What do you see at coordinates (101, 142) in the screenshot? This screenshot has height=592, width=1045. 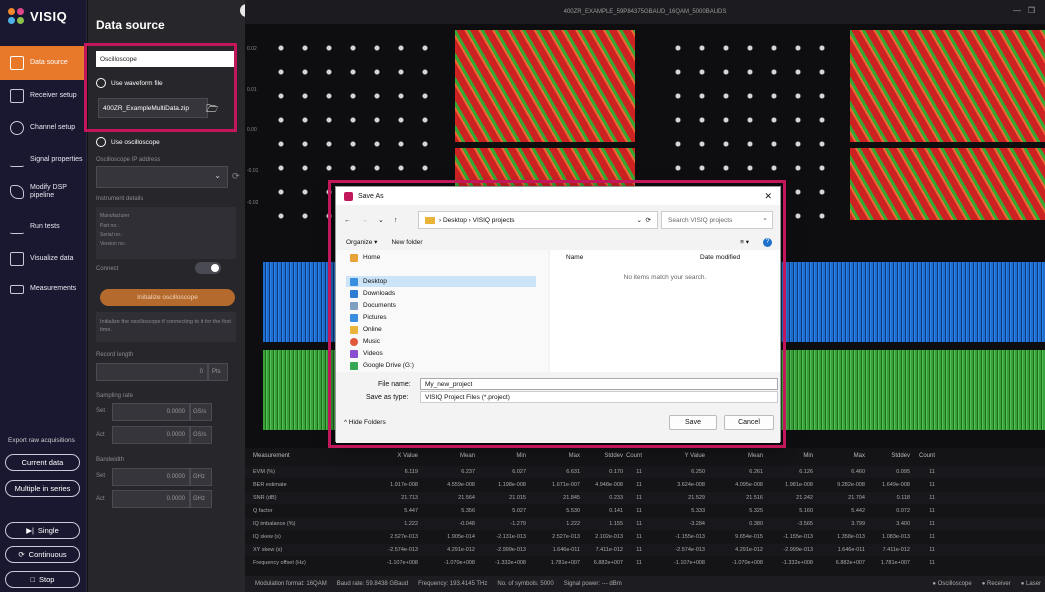 I see `radio-icon` at bounding box center [101, 142].